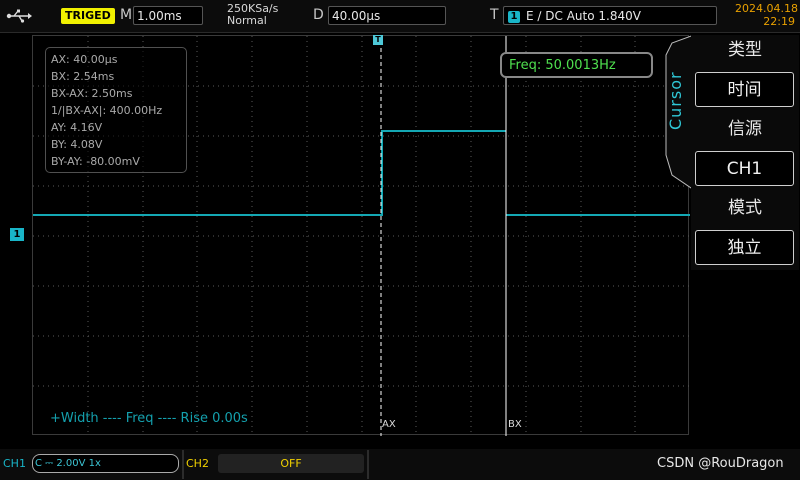  What do you see at coordinates (720, 463) in the screenshot?
I see `watermark: CSDN @RouDragon` at bounding box center [720, 463].